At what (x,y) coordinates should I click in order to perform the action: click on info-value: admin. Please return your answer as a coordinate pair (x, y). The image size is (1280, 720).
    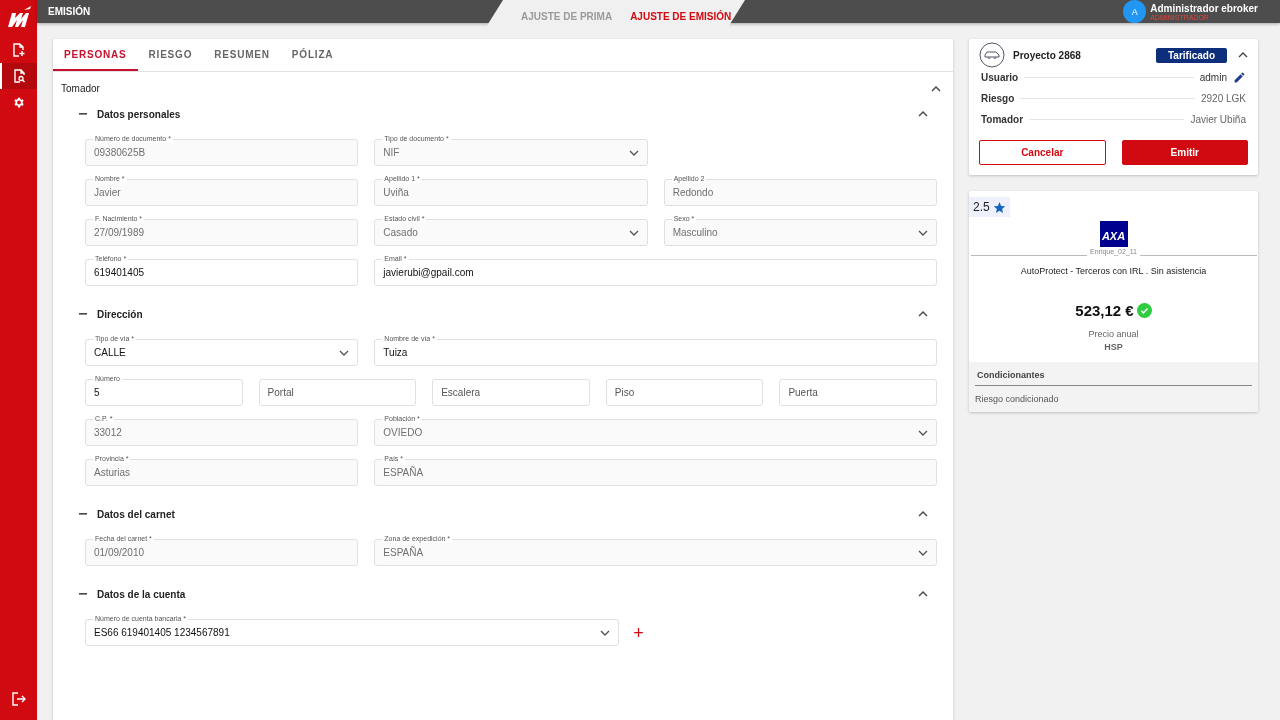
    Looking at the image, I should click on (1213, 77).